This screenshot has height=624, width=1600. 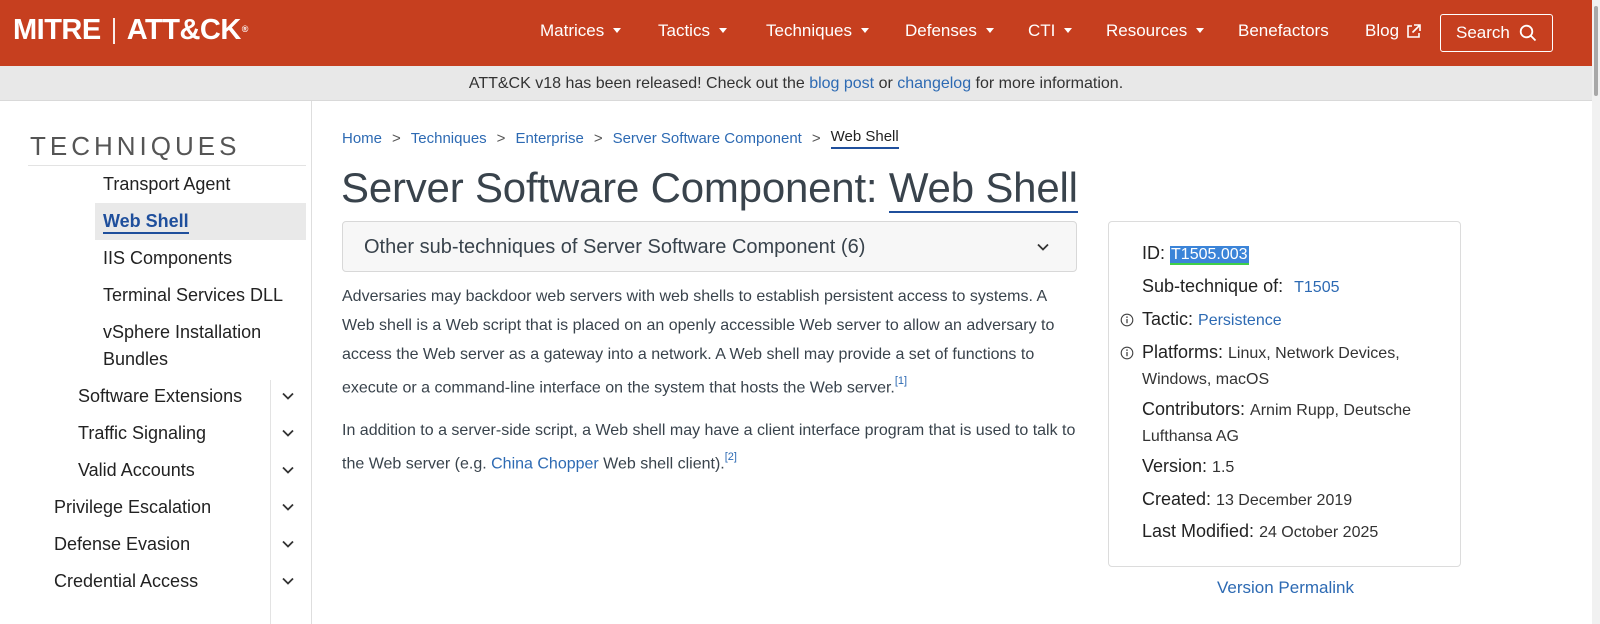 What do you see at coordinates (167, 258) in the screenshot?
I see `sidebar-item-iis-components: IIS Components` at bounding box center [167, 258].